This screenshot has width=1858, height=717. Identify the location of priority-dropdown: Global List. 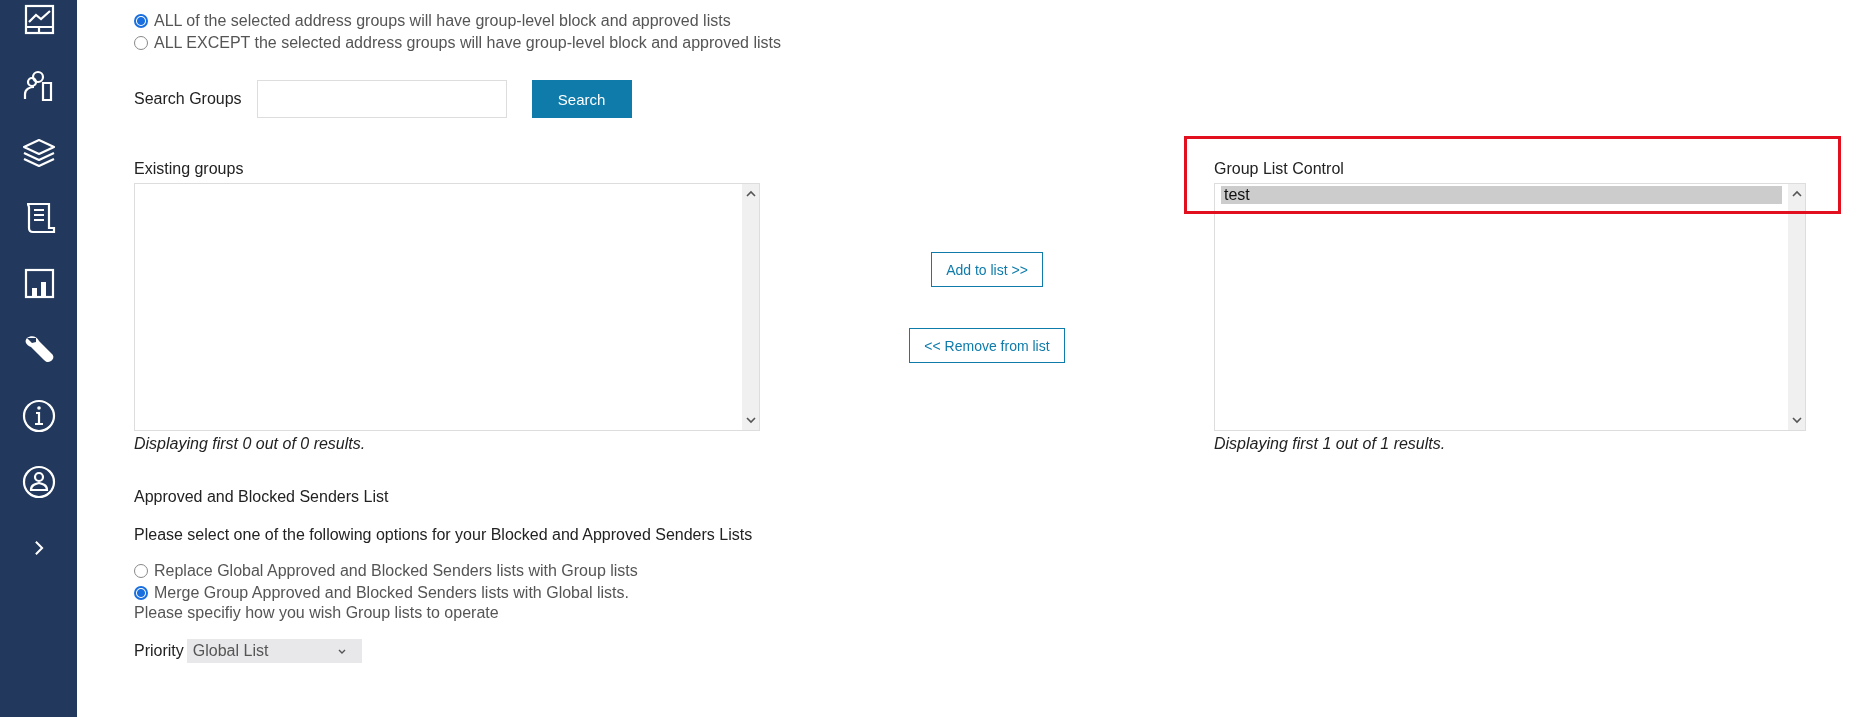
(274, 651).